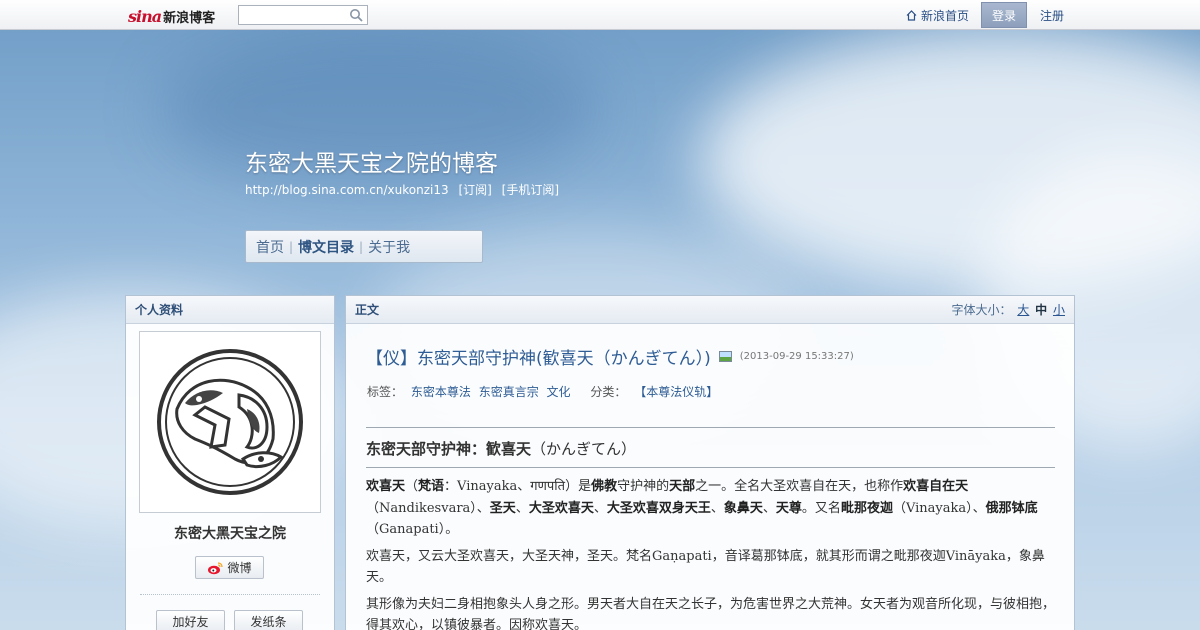 Image resolution: width=1200 pixels, height=630 pixels. I want to click on nav-article-list: 博文目录, so click(326, 247).